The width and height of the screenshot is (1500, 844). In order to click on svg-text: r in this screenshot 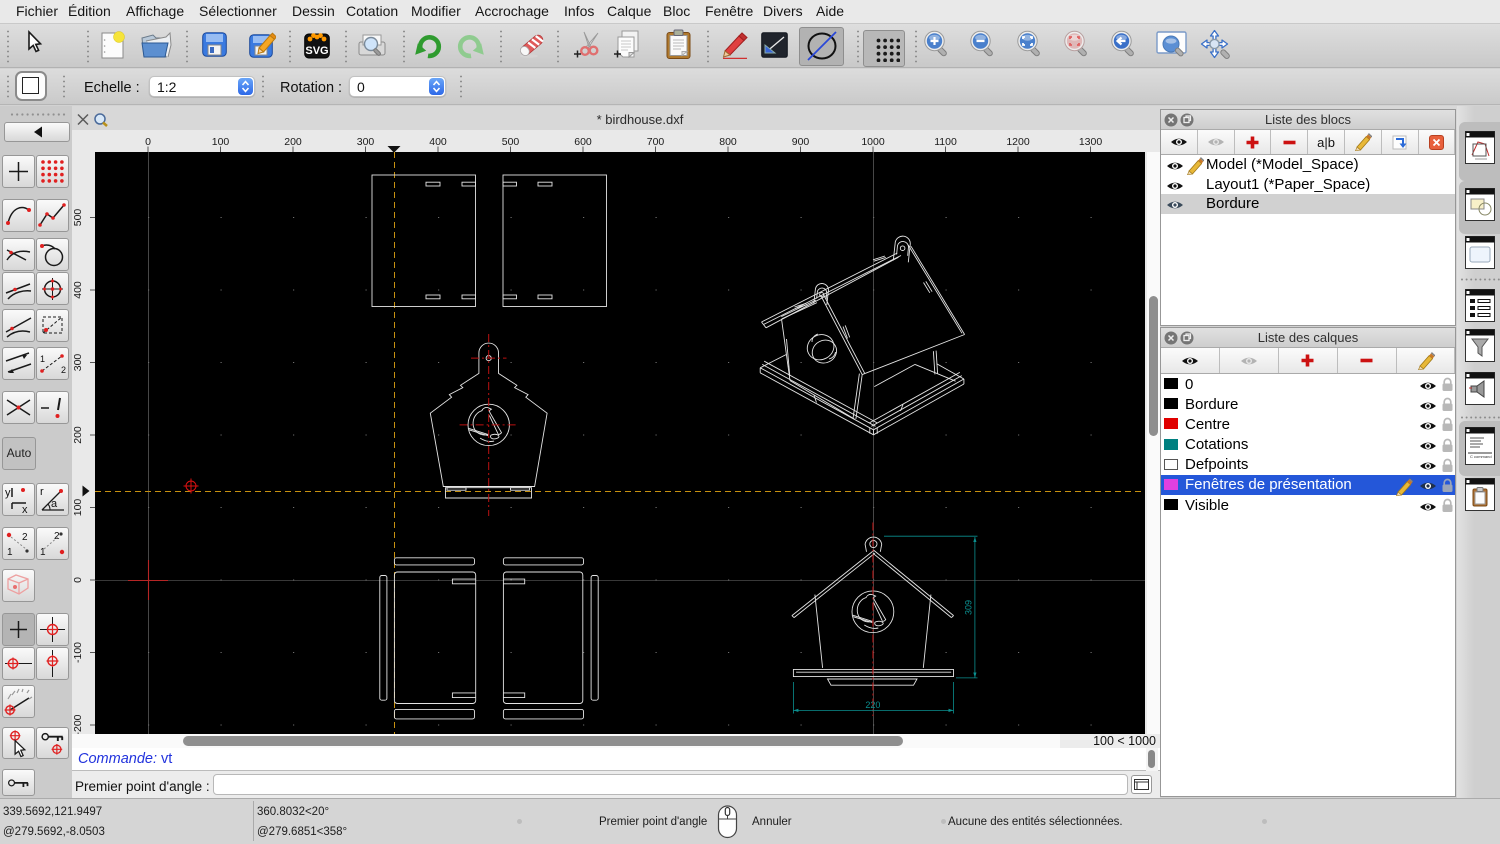, I will do `click(42, 492)`.